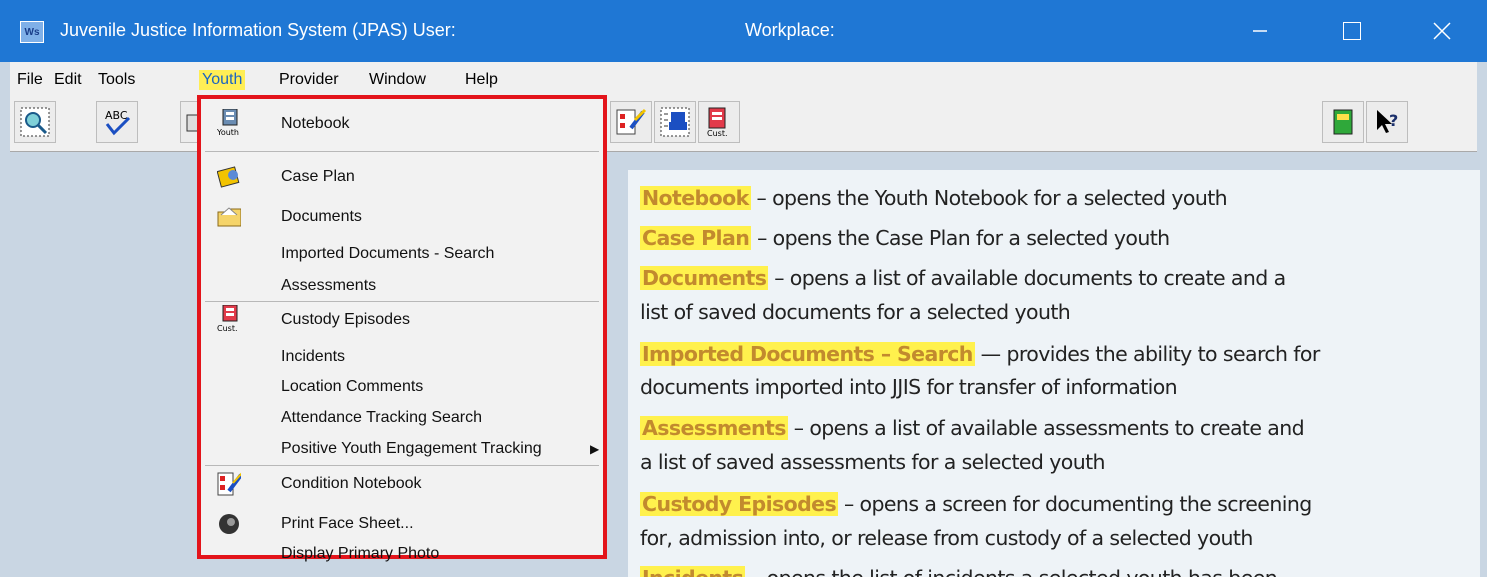 The width and height of the screenshot is (1487, 577). I want to click on desc-term: Incidents, so click(693, 571).